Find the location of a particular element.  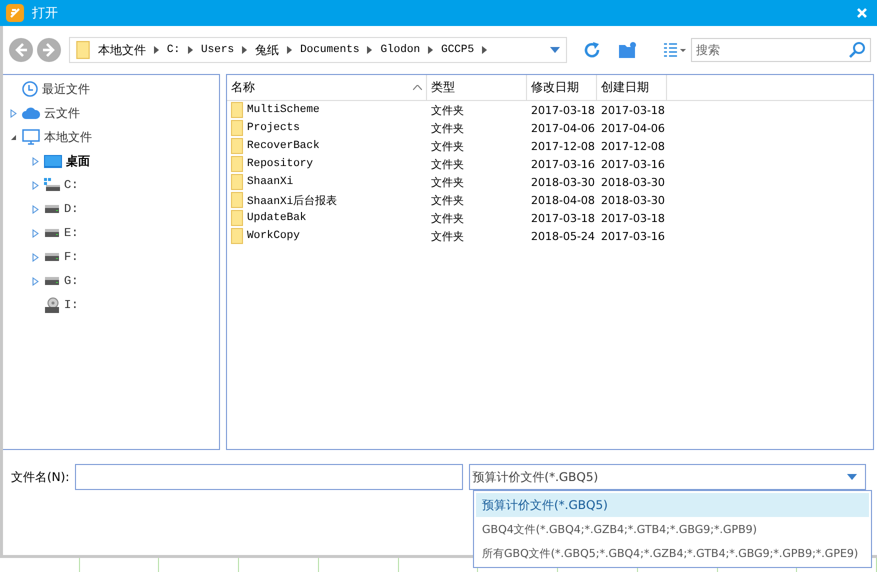

tree-item: G: is located at coordinates (71, 281).